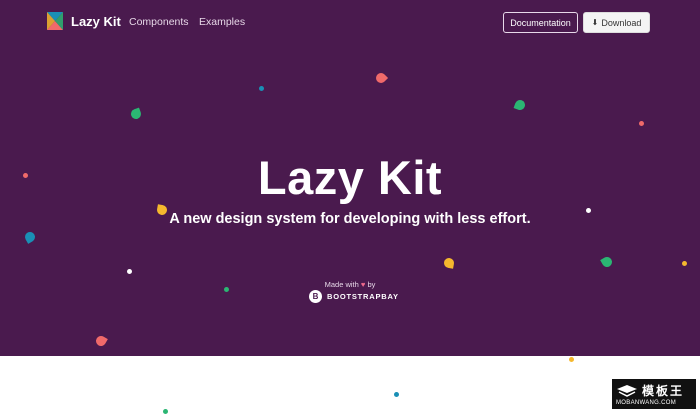  Describe the element at coordinates (350, 385) in the screenshot. I see `content-section` at that location.